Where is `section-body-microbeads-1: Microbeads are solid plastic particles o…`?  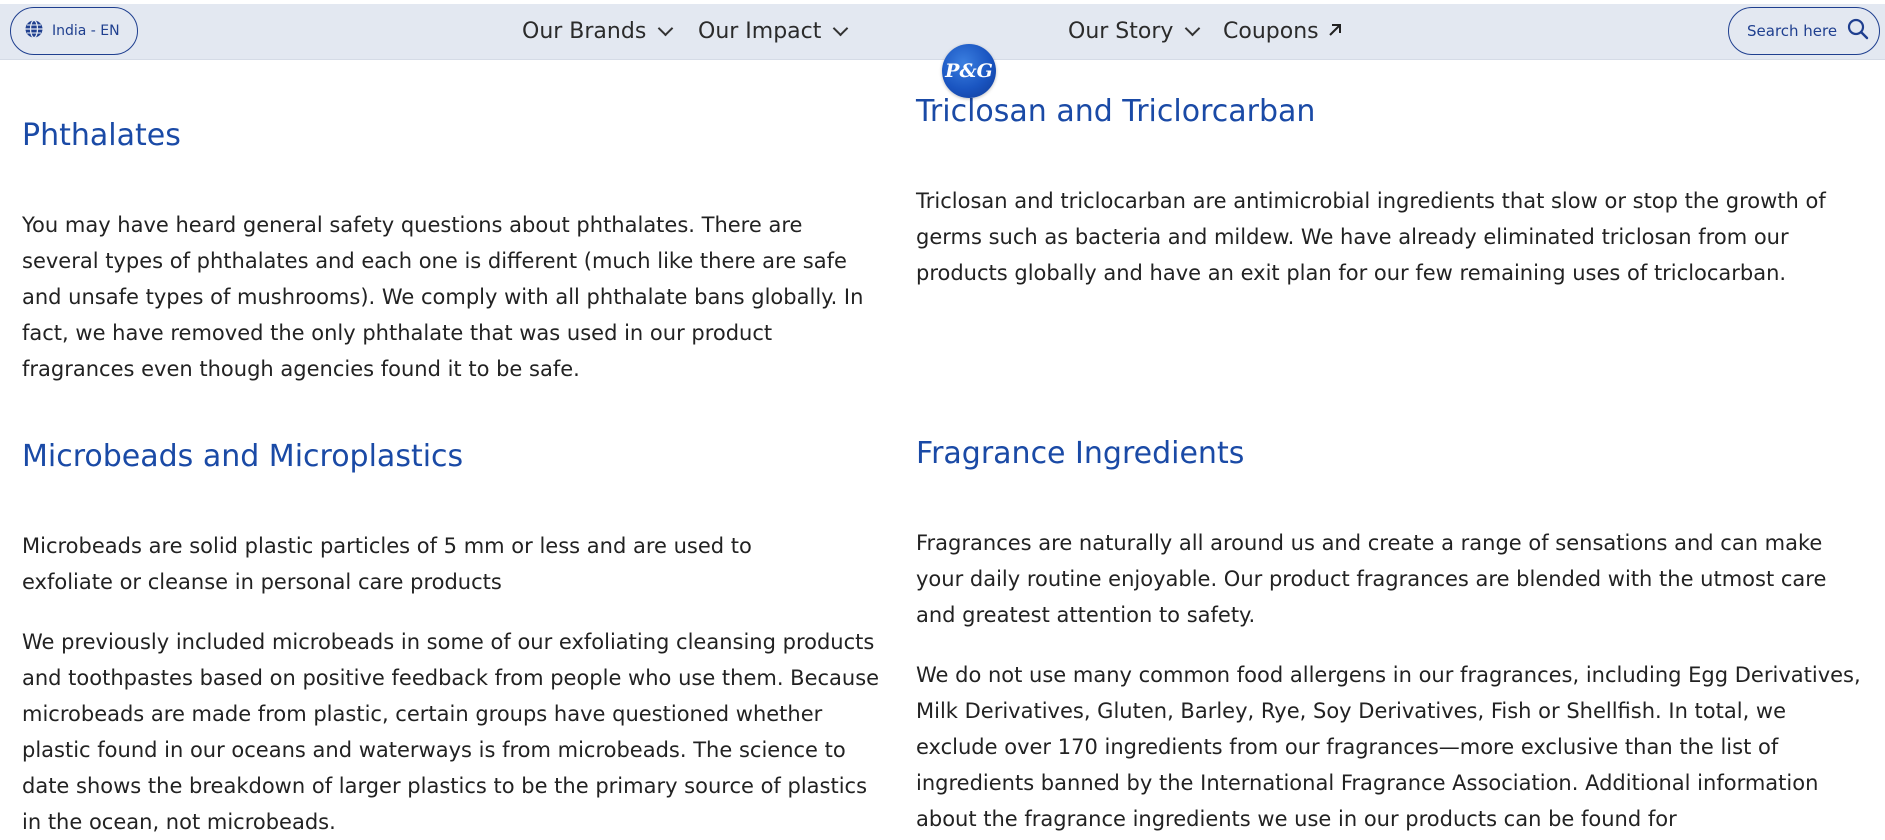
section-body-microbeads-1: Microbeads are solid plastic particles o… is located at coordinates (387, 564).